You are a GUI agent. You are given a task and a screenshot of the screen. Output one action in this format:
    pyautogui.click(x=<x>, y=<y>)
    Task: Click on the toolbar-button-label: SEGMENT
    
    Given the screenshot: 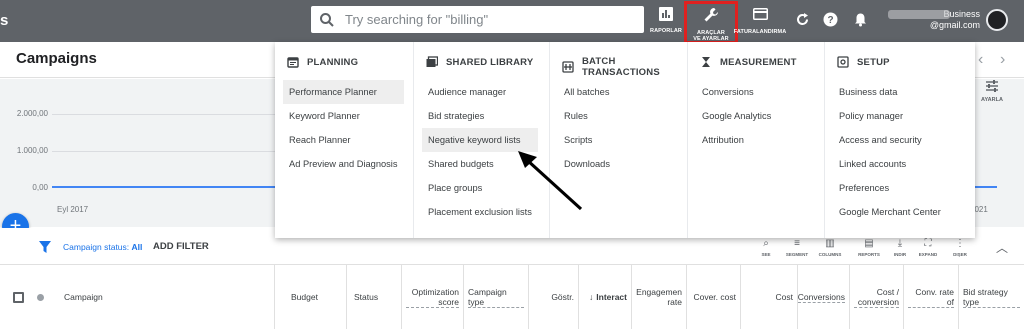 What is the action you would take?
    pyautogui.click(x=797, y=254)
    